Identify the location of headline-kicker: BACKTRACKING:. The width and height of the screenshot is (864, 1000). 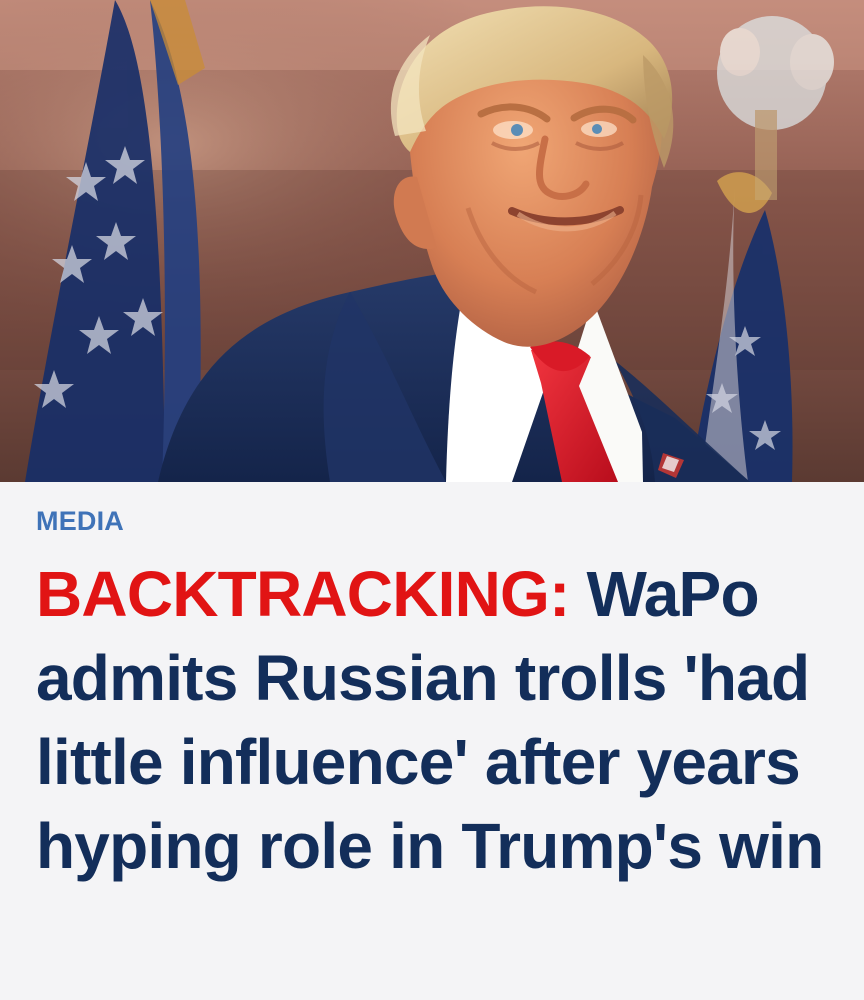
(311, 594).